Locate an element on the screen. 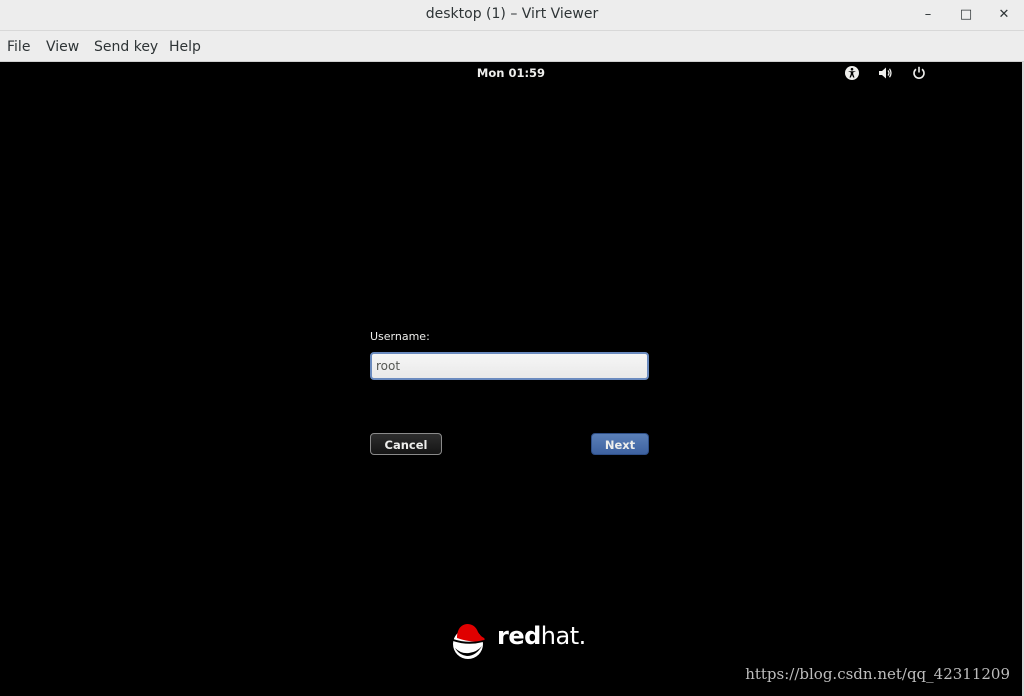 The height and width of the screenshot is (696, 1024). window-titlebar: desktop (1) – Virt Viewer – □ ✕ is located at coordinates (512, 15).